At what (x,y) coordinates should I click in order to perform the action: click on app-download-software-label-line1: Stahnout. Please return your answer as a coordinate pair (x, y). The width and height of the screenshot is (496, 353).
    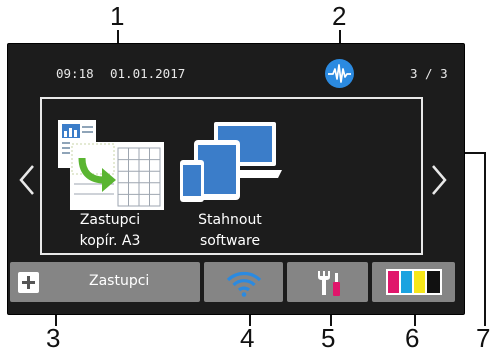
    Looking at the image, I should click on (230, 220).